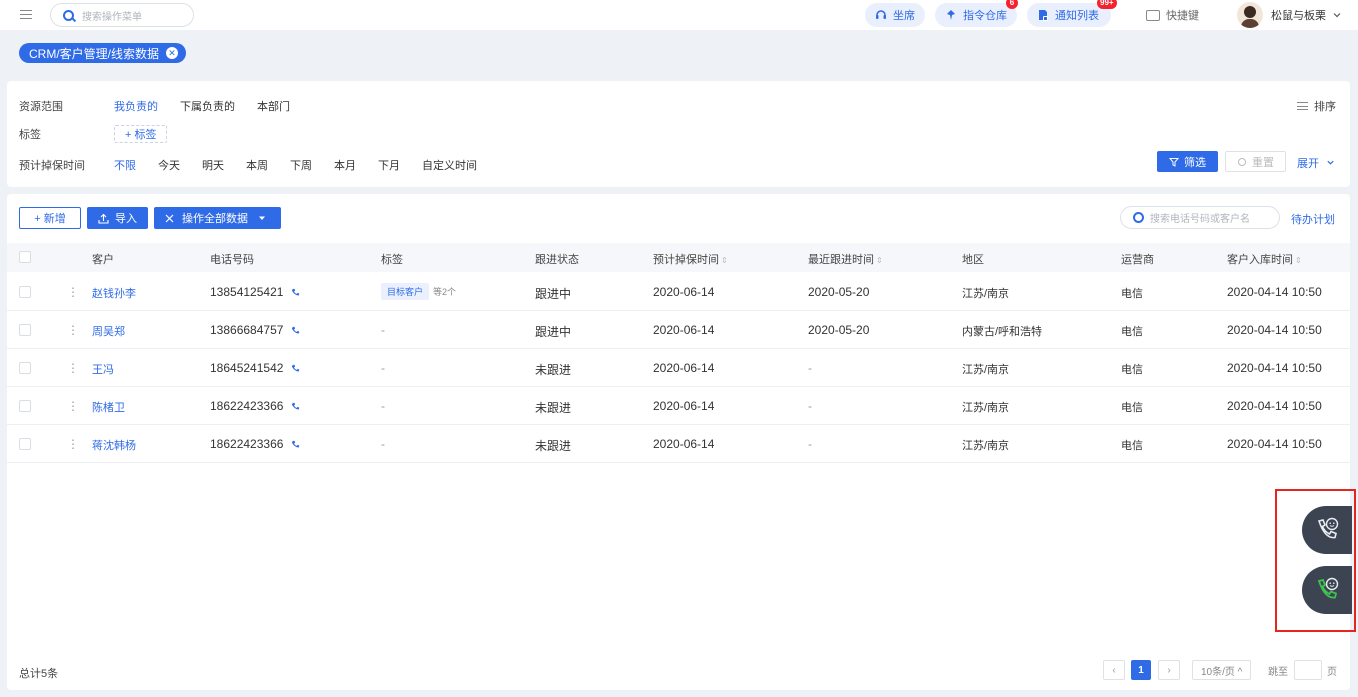 Image resolution: width=1358 pixels, height=697 pixels. I want to click on import-button: 导入, so click(117, 218).